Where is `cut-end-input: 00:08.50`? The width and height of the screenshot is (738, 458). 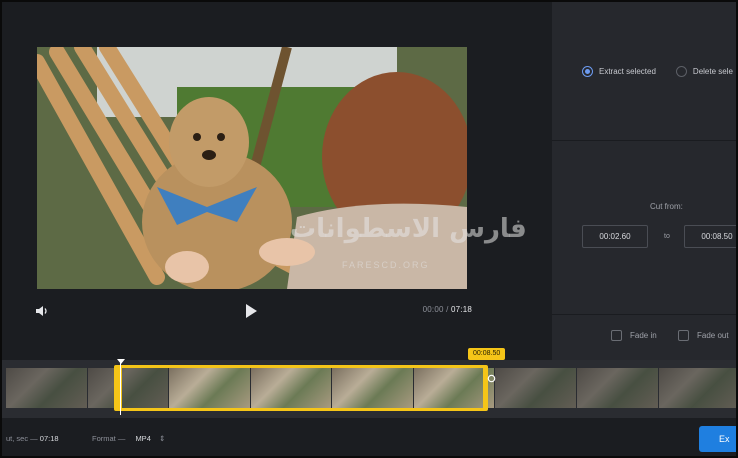
cut-end-input: 00:08.50 is located at coordinates (710, 236).